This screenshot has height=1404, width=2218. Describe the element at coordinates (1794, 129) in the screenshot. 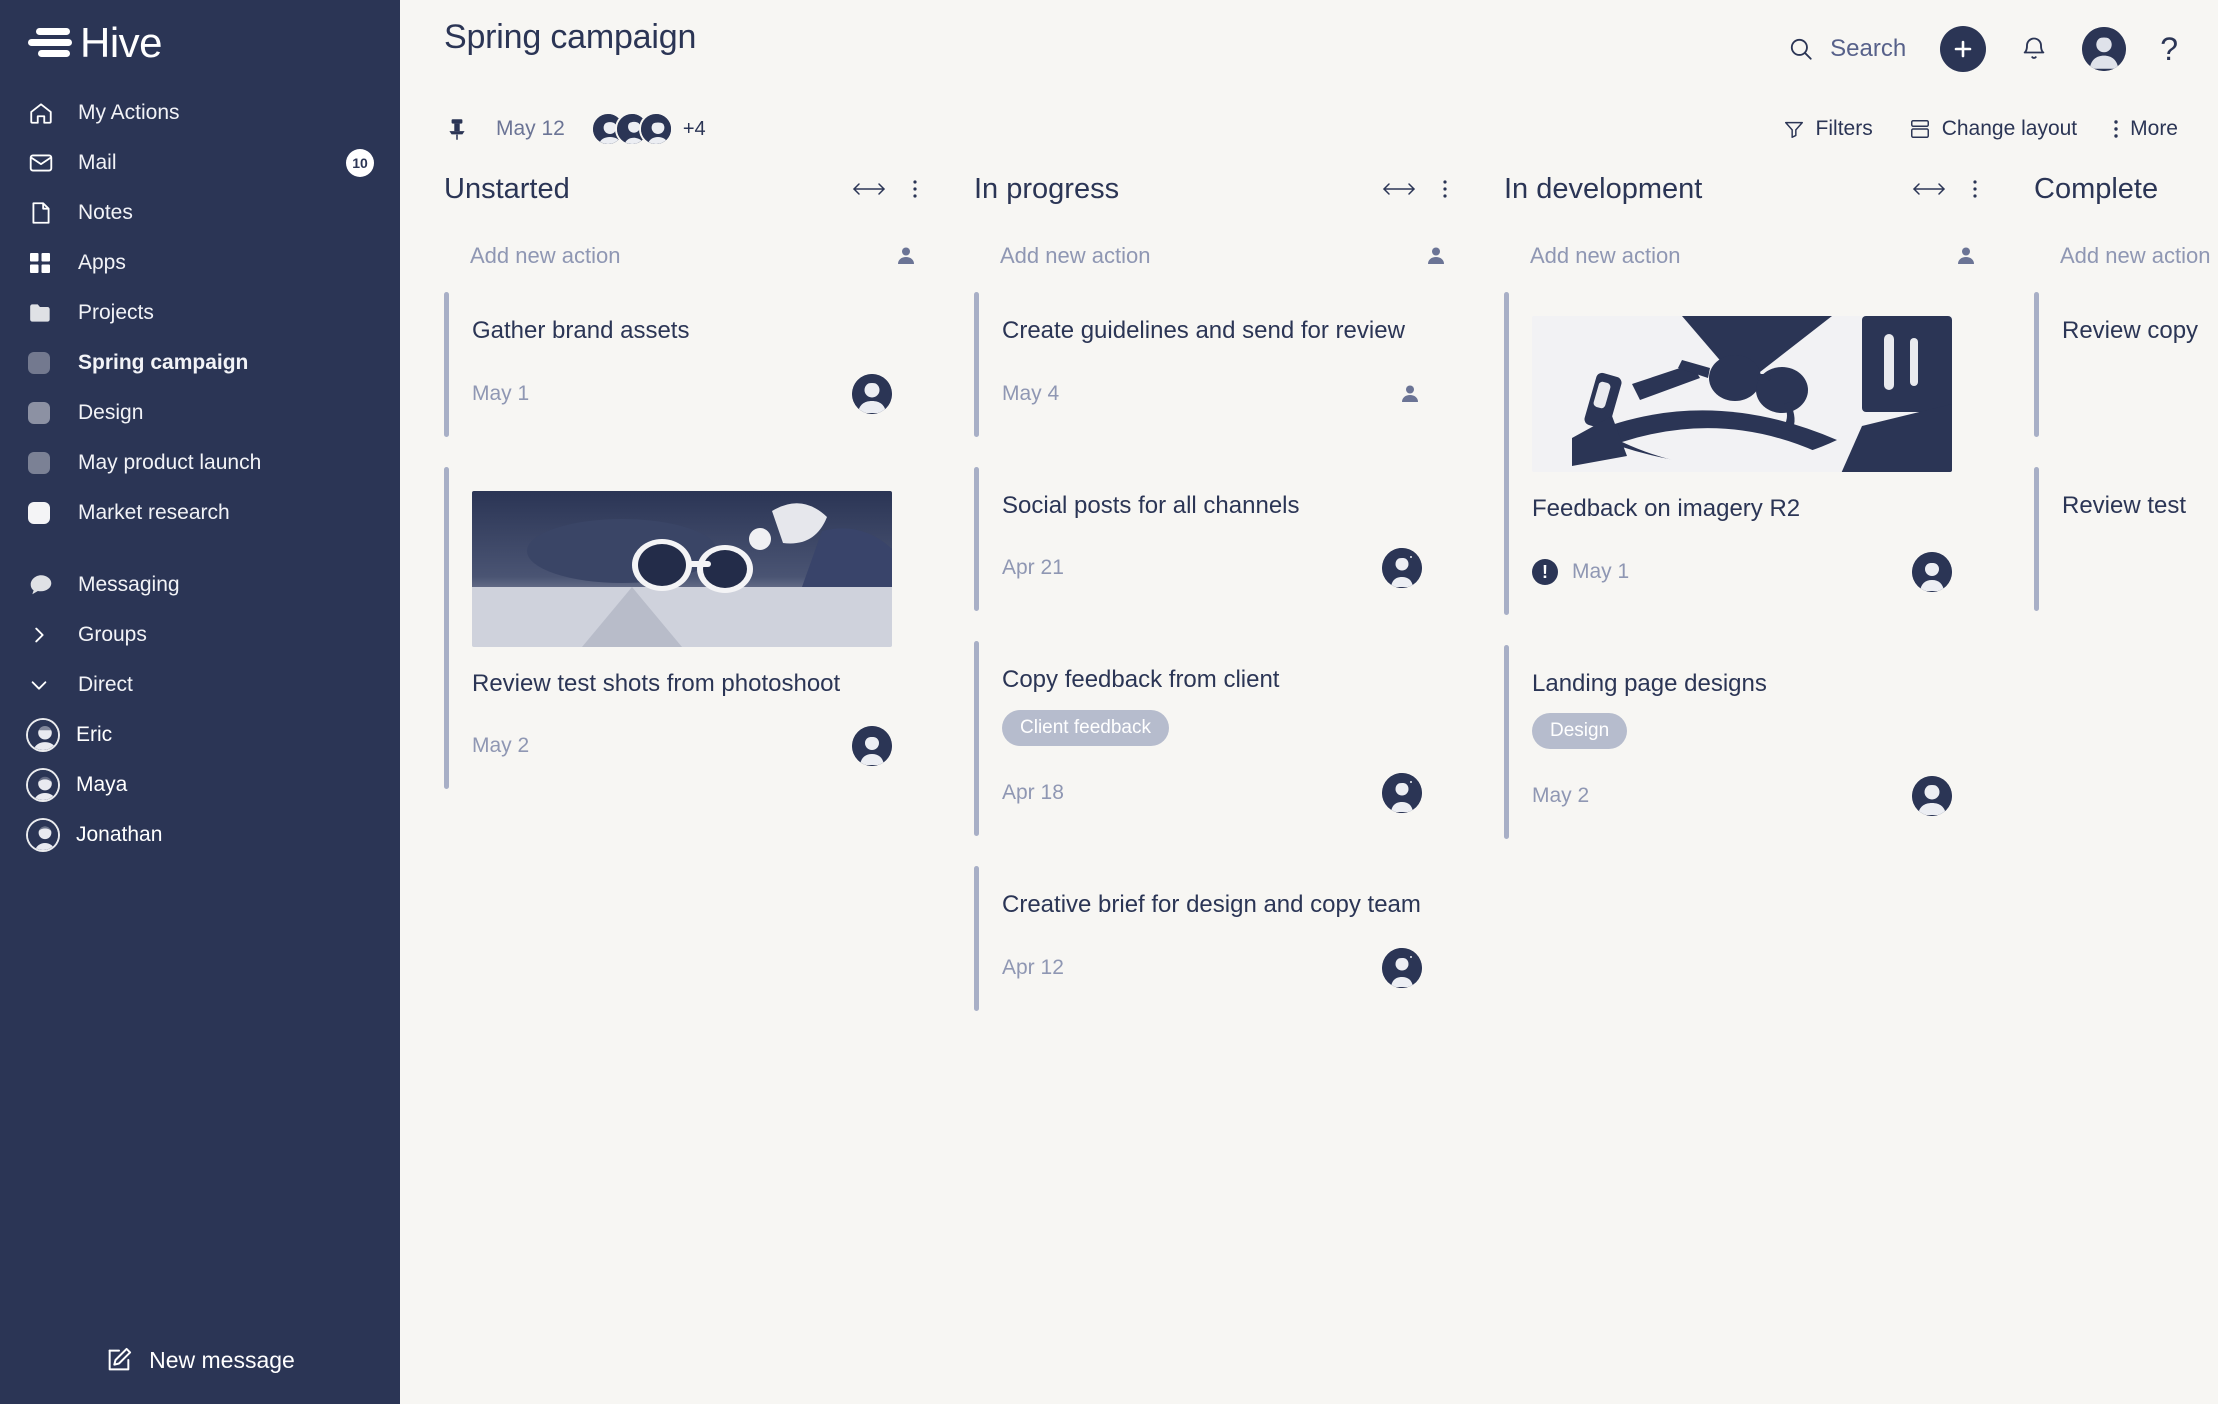

I see `filter-icon` at that location.